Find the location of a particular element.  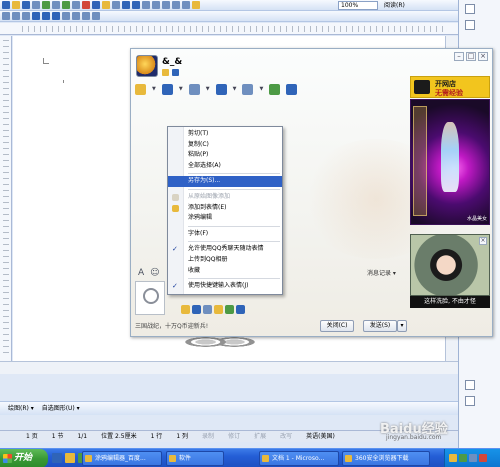

research-icon is located at coordinates (76, 5).